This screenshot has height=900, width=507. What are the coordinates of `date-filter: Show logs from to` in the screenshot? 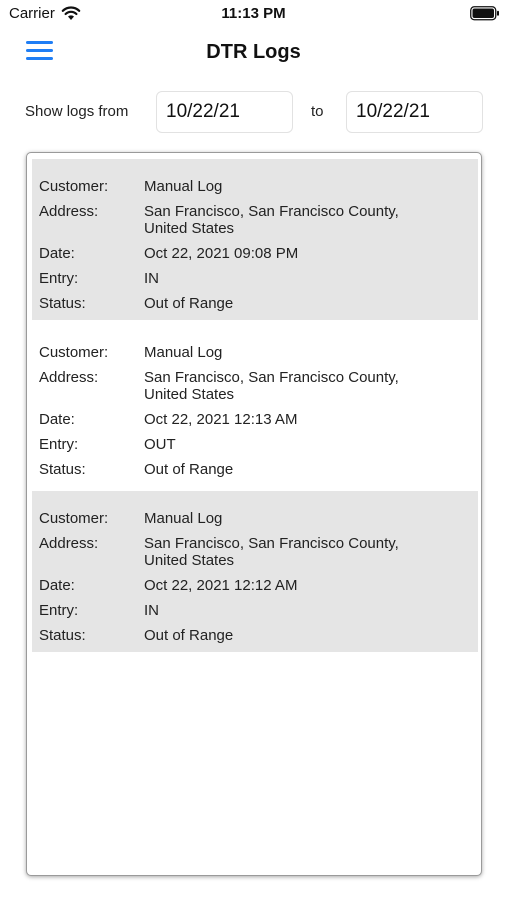 It's located at (253, 112).